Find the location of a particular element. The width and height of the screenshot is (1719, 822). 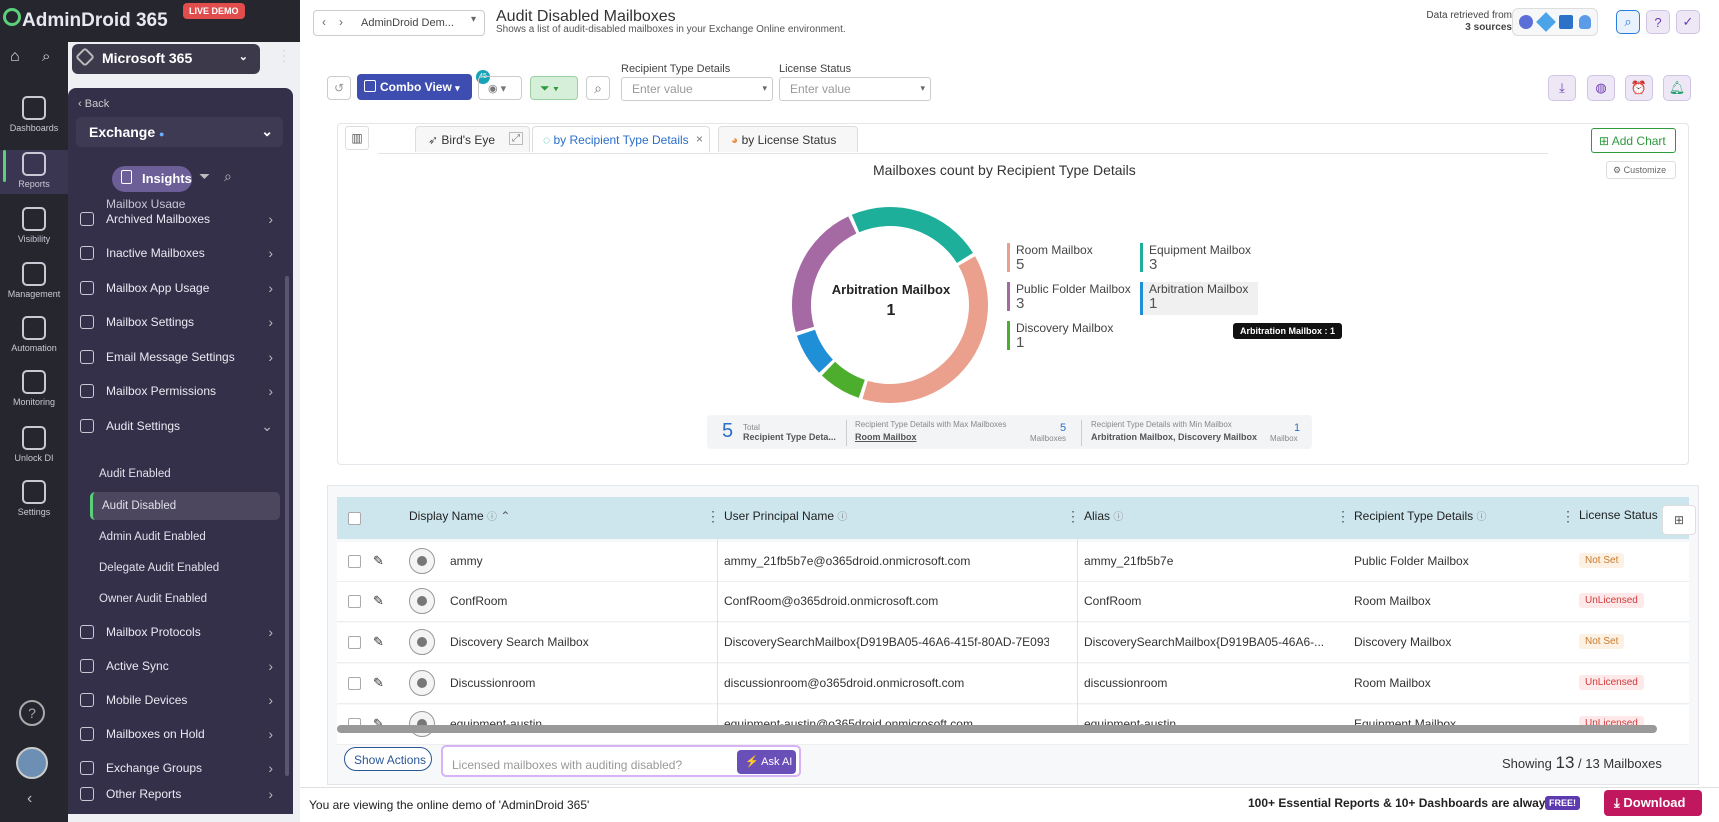

reset-icon: ↺ is located at coordinates (339, 88).